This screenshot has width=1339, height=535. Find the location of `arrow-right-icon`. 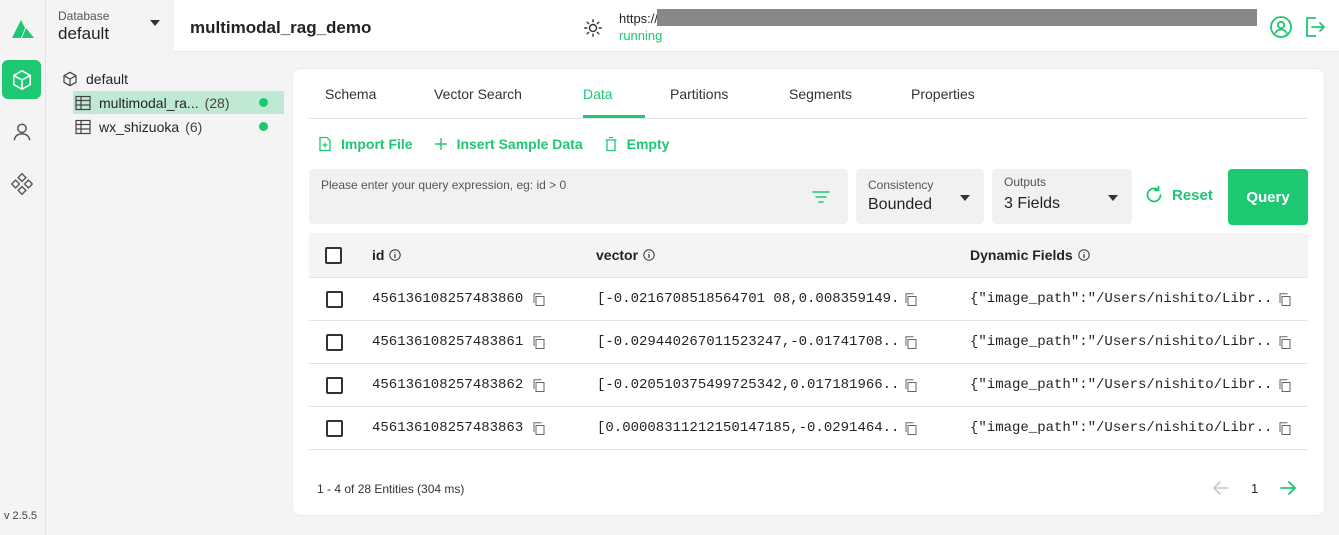

arrow-right-icon is located at coordinates (1288, 488).